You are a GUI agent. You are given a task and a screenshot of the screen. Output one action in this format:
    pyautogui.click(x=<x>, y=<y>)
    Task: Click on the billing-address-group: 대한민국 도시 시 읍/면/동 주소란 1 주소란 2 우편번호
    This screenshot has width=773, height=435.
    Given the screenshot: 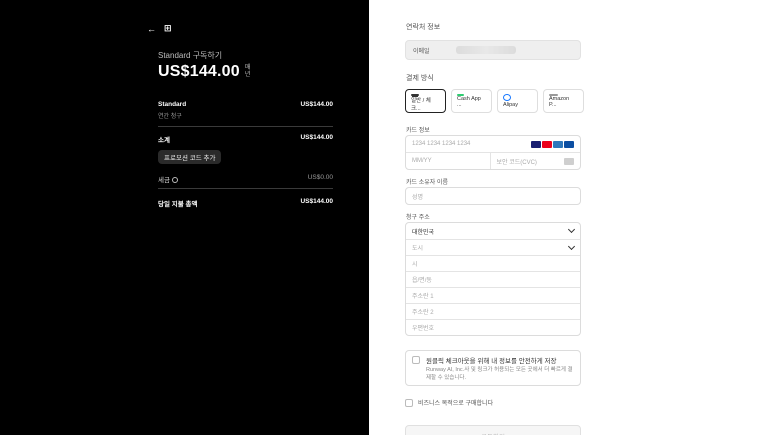 What is the action you would take?
    pyautogui.click(x=493, y=279)
    